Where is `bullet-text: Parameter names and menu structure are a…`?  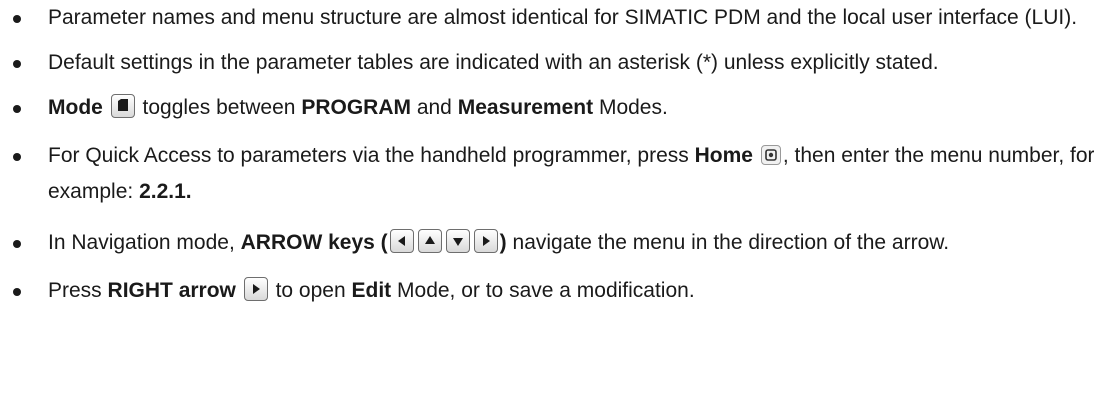 bullet-text: Parameter names and menu structure are a… is located at coordinates (563, 17).